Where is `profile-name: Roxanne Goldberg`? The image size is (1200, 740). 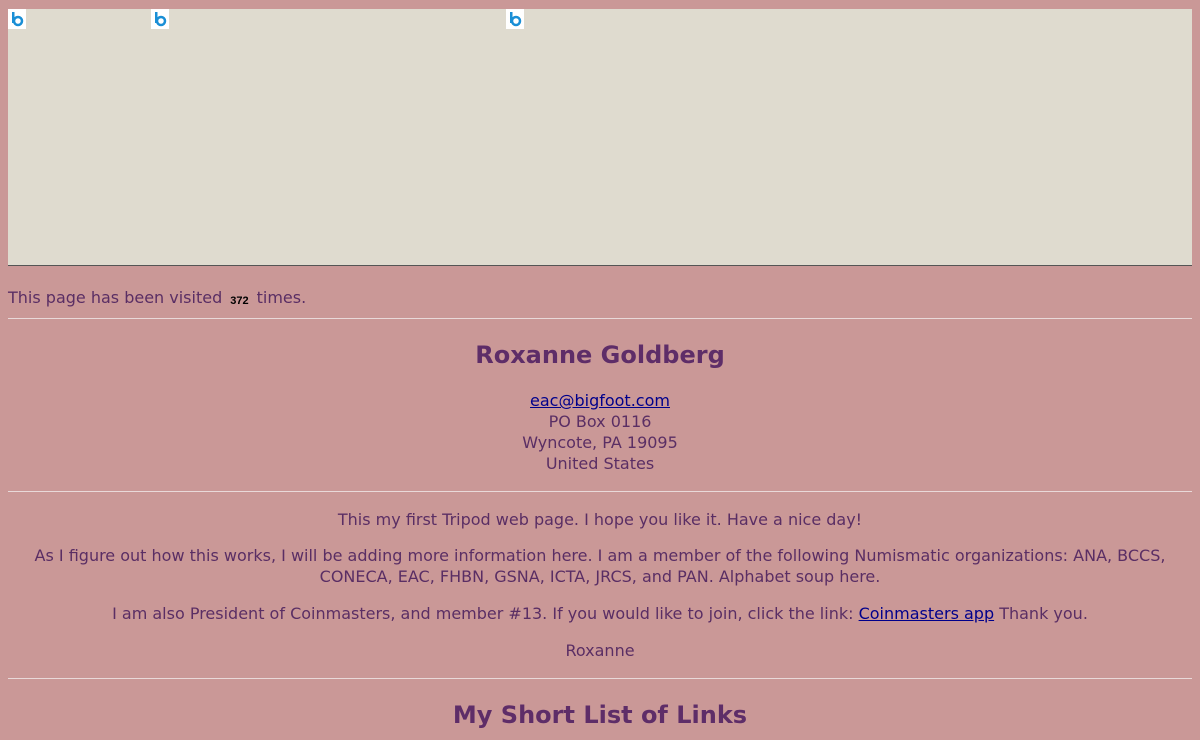 profile-name: Roxanne Goldberg is located at coordinates (600, 355).